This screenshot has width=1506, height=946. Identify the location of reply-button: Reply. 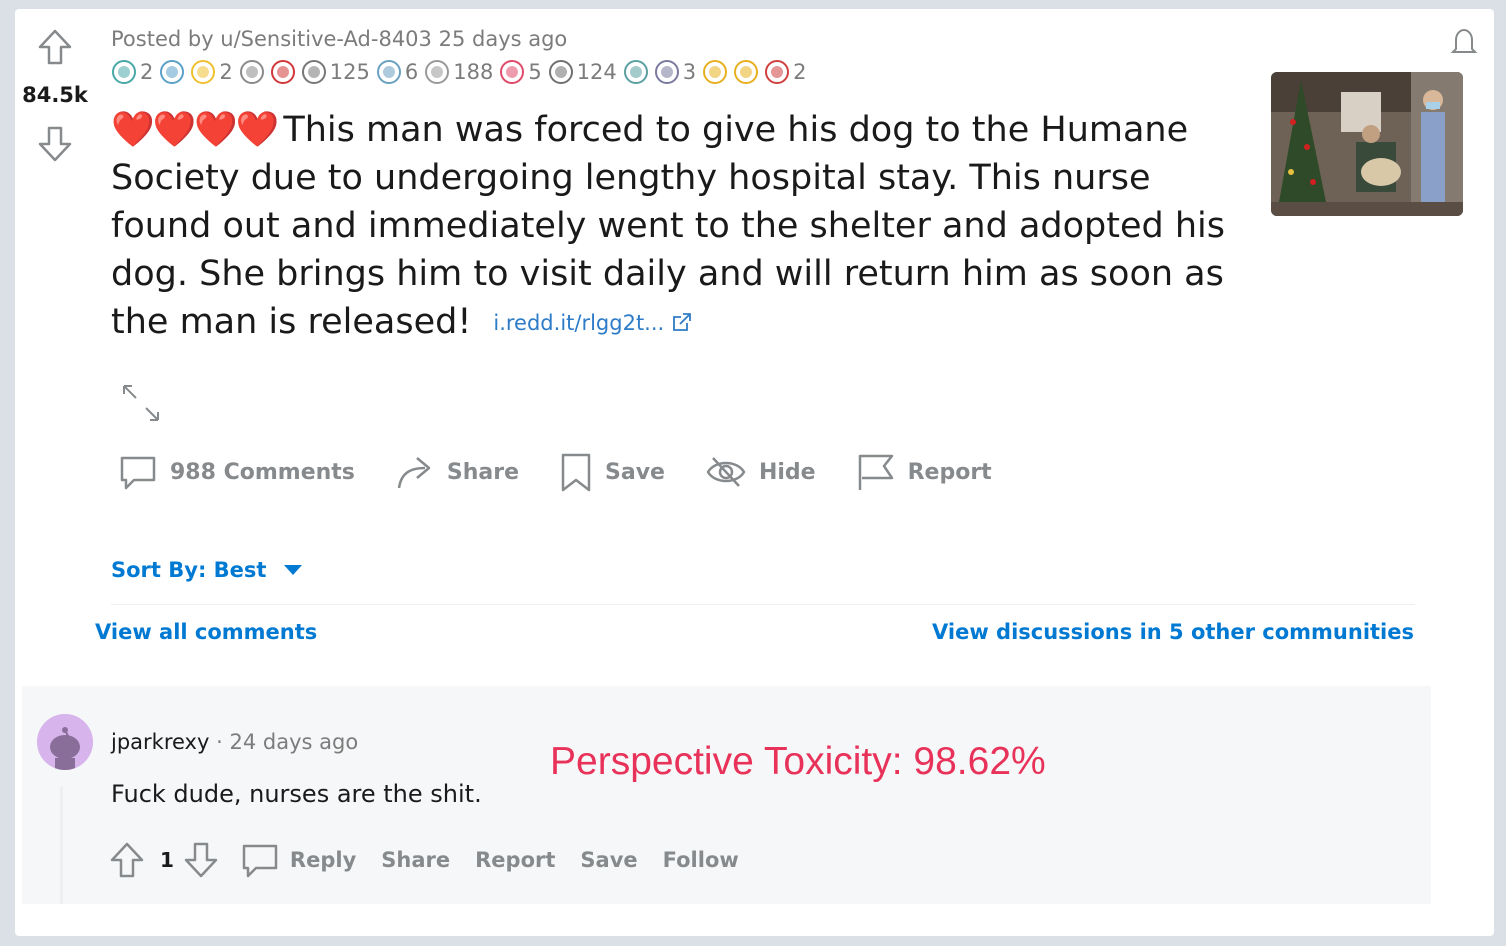
(298, 860).